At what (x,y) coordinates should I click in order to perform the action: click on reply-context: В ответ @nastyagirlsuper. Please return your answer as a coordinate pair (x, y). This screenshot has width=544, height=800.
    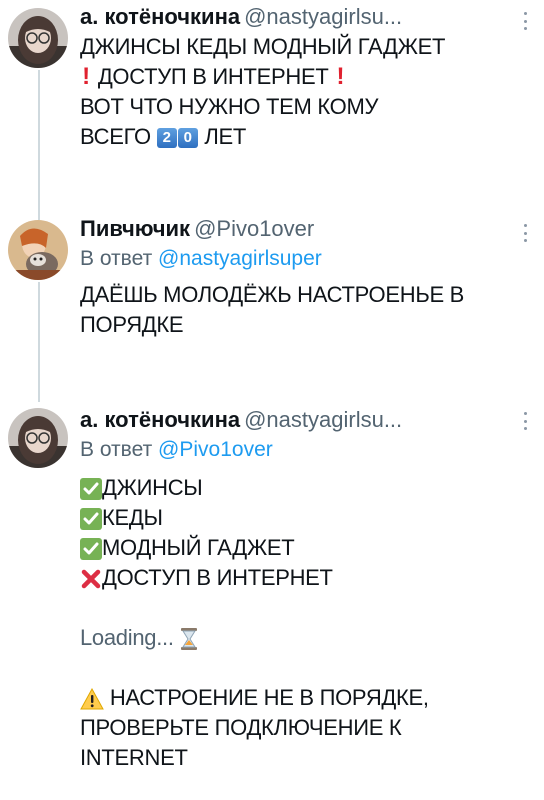
    Looking at the image, I should click on (292, 259).